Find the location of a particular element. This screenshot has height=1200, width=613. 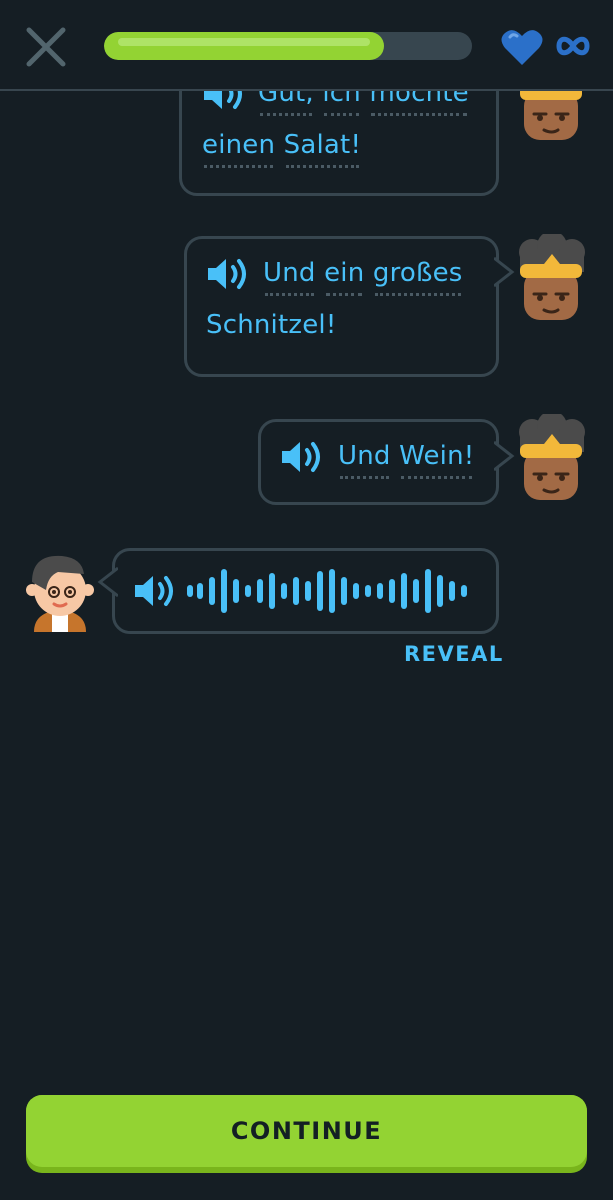

message-1-line-2: einen Salat! is located at coordinates (281, 149).